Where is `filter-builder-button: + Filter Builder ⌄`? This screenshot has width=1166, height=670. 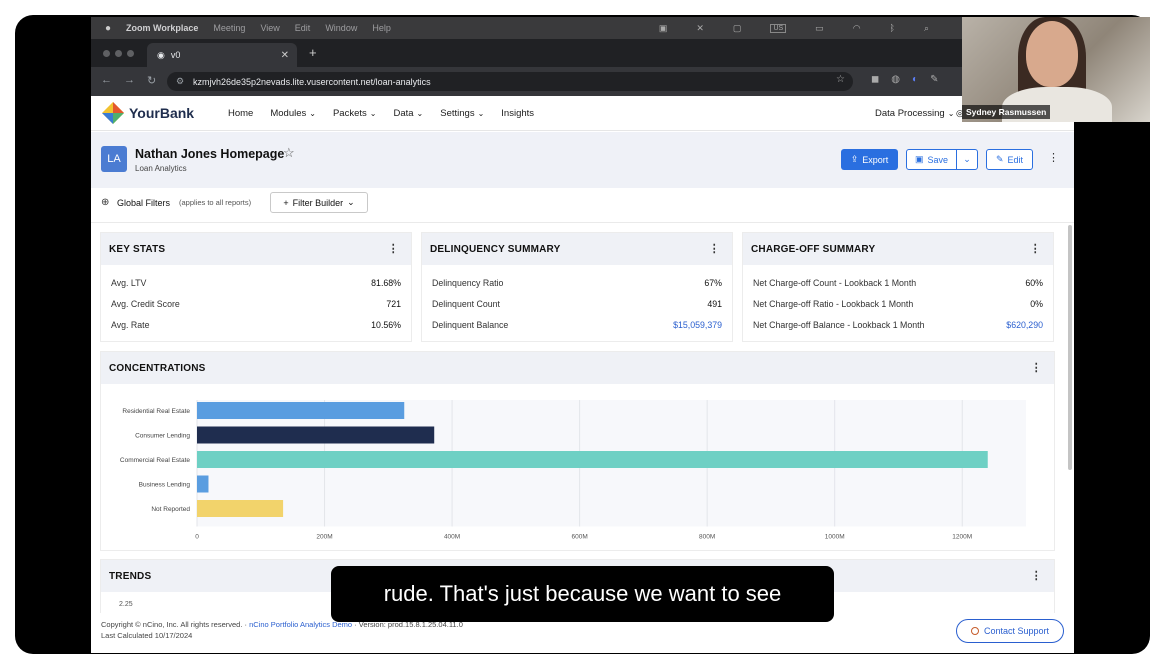 filter-builder-button: + Filter Builder ⌄ is located at coordinates (319, 202).